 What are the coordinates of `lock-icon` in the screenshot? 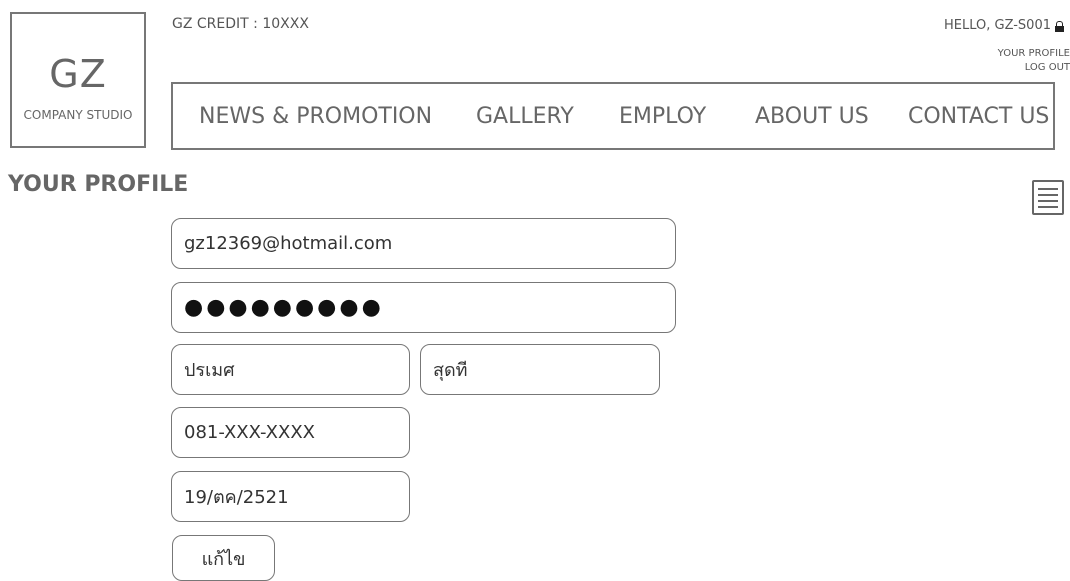 It's located at (1059, 26).